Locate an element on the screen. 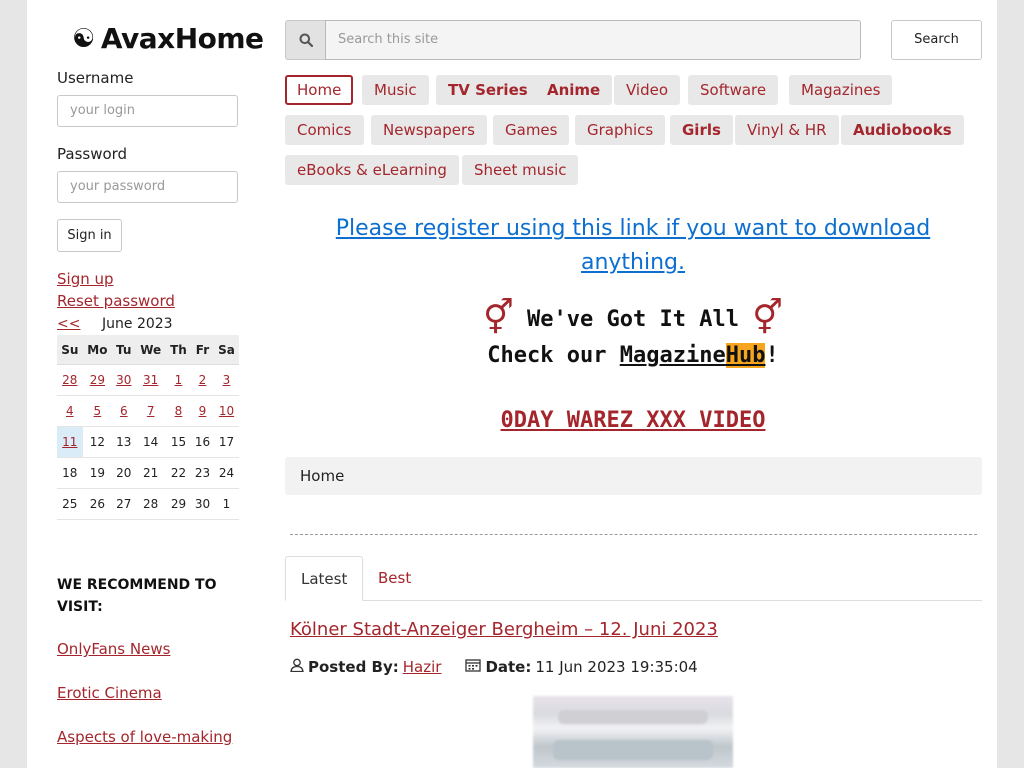 The image size is (1024, 768). calendar-day: 6 is located at coordinates (124, 411).